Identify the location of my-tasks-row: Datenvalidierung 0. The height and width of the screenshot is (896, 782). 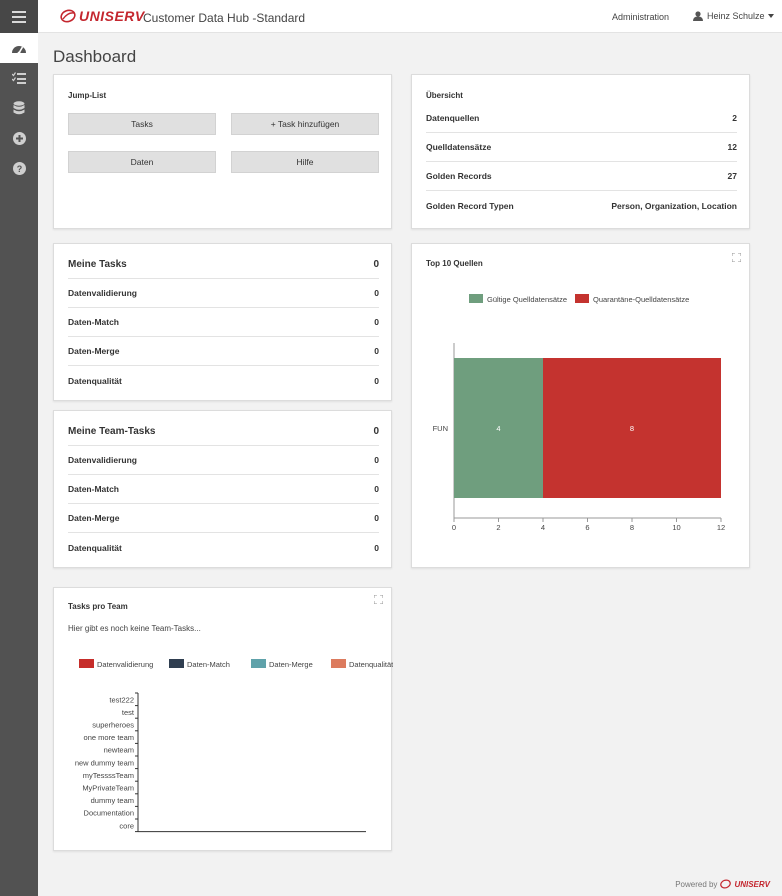
(223, 293).